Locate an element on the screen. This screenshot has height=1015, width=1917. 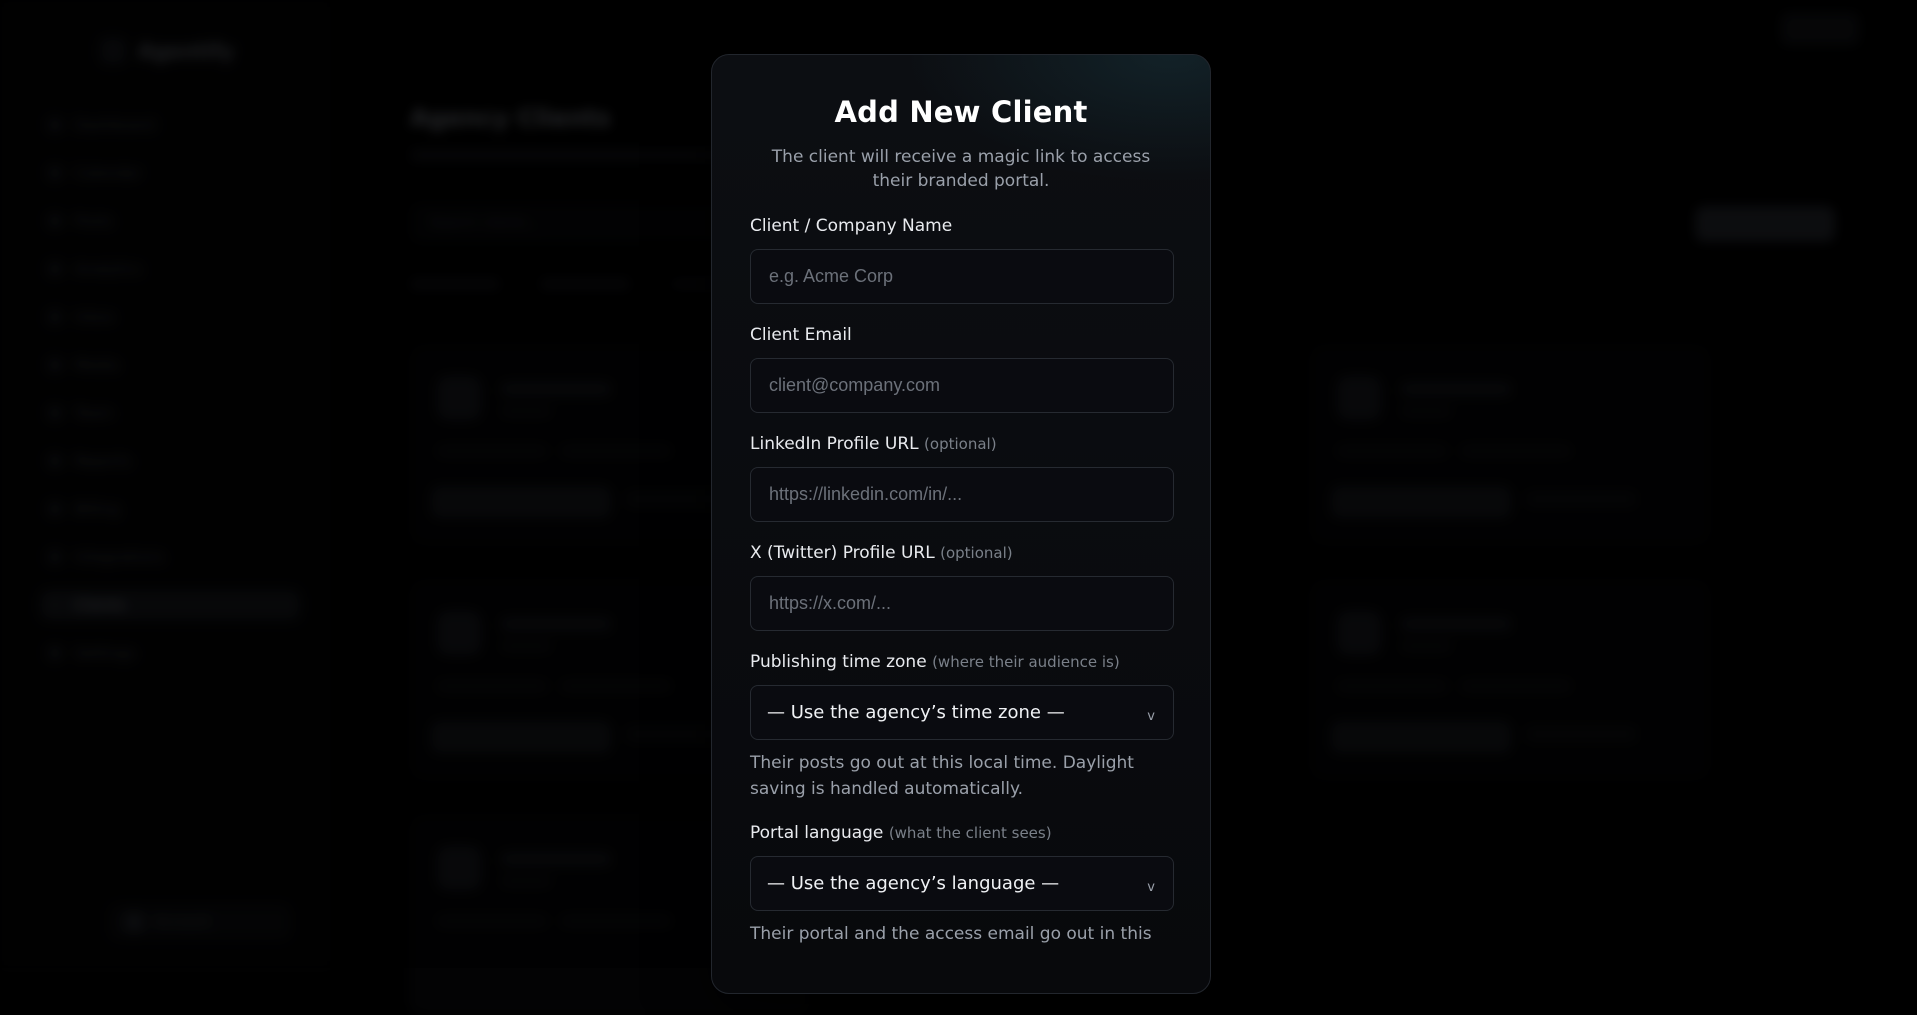
linkedin-optional-hint: (optional) is located at coordinates (960, 444).